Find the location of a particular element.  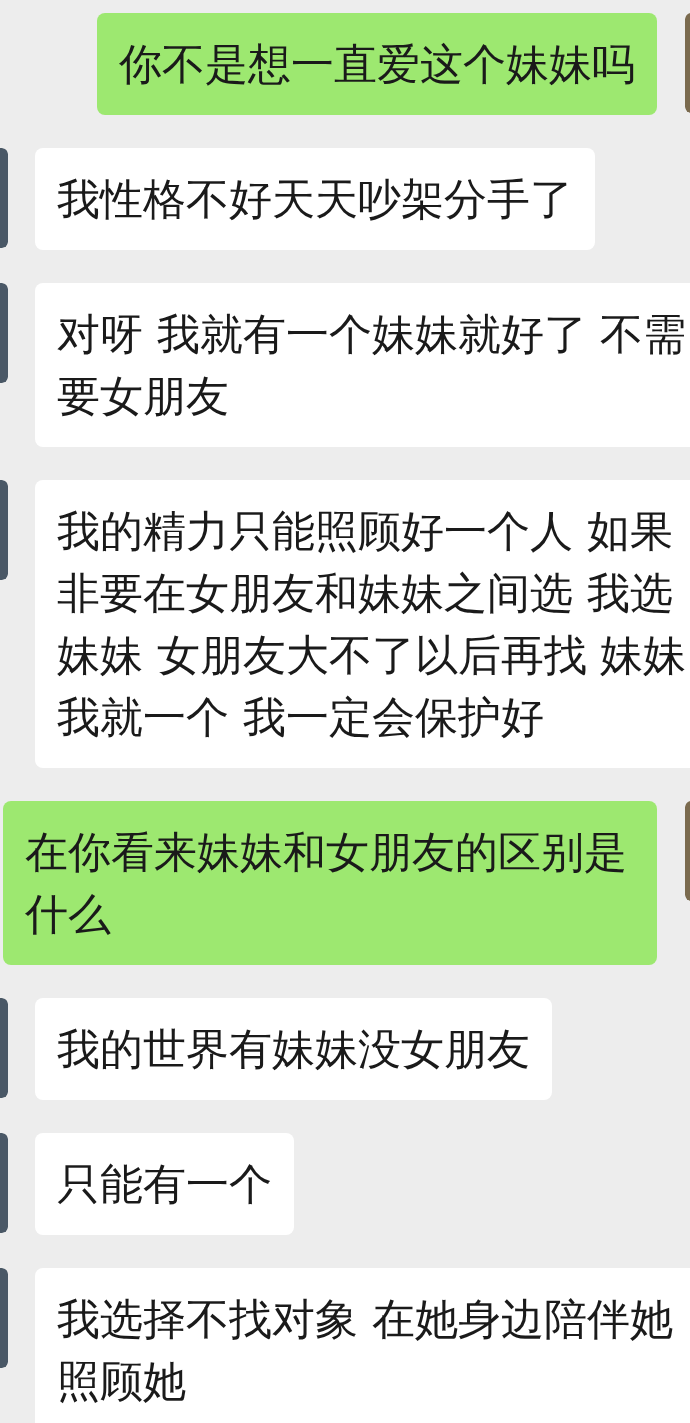

message-bubble: 只能有一个 is located at coordinates (164, 1184).